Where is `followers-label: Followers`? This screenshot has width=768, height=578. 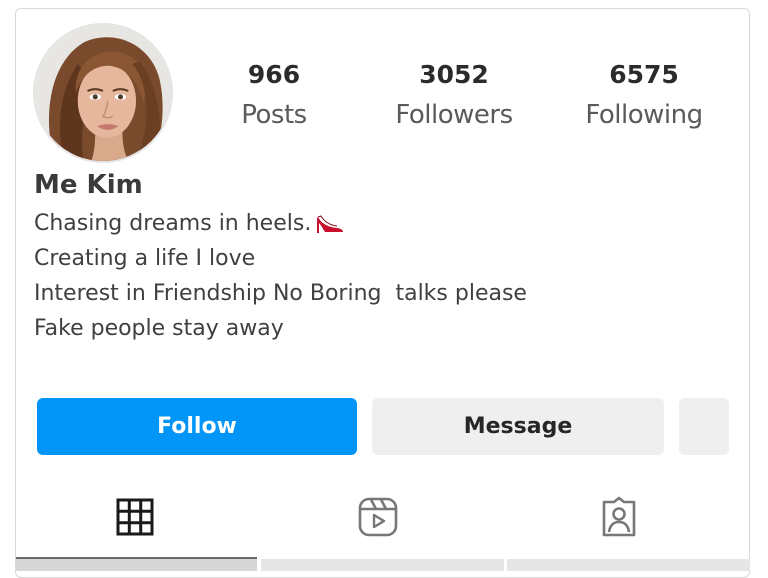
followers-label: Followers is located at coordinates (454, 115).